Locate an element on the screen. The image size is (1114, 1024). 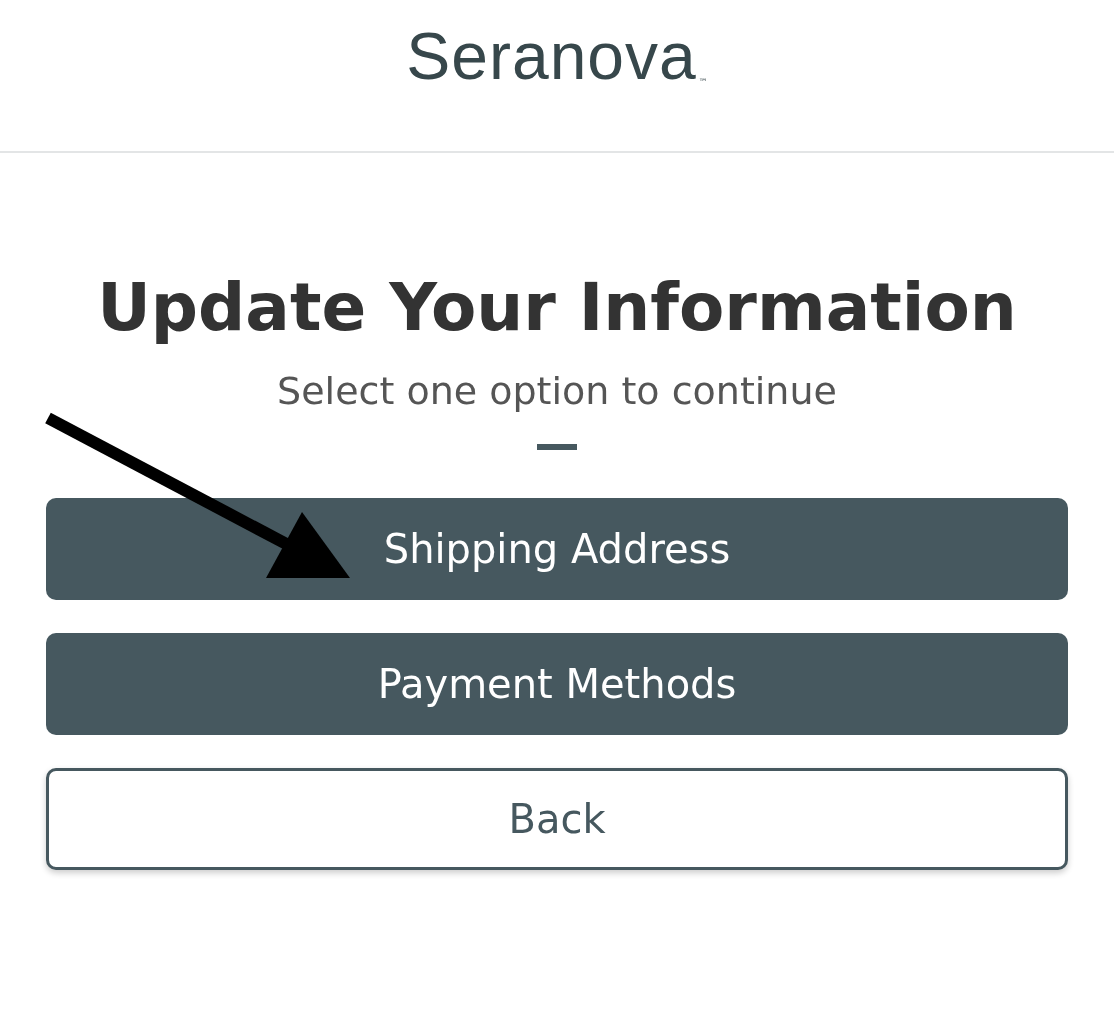
option-button: Payment Methods is located at coordinates (557, 684).